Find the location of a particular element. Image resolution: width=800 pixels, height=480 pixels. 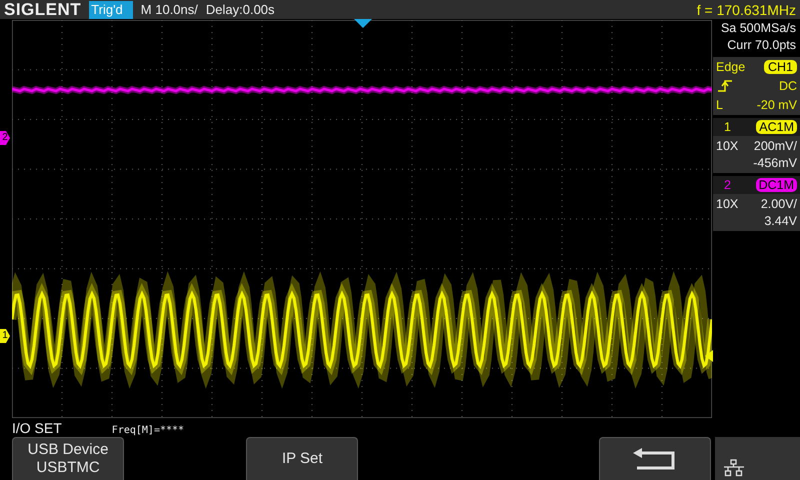

channel-number: 2 is located at coordinates (727, 185).